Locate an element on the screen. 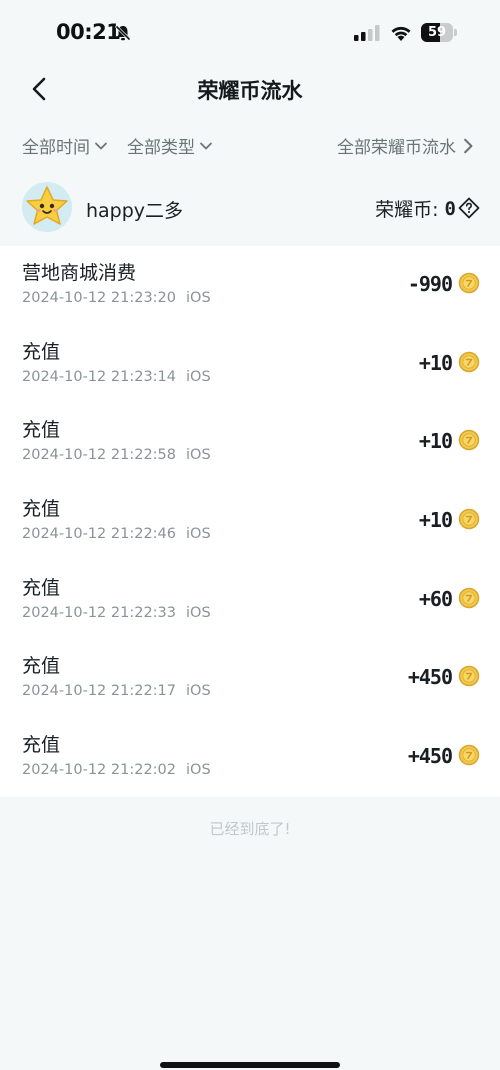 This screenshot has height=1070, width=500. battery-level: 59 is located at coordinates (437, 32).